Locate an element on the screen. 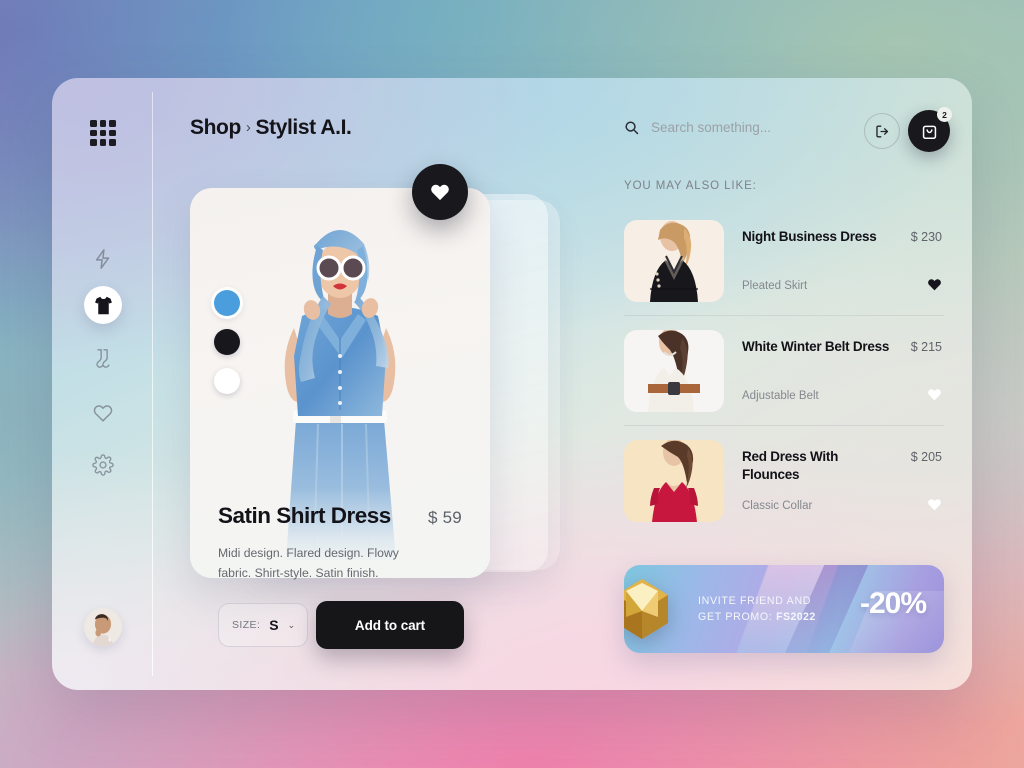  product-name: Red Dress With Flounces is located at coordinates (790, 465).